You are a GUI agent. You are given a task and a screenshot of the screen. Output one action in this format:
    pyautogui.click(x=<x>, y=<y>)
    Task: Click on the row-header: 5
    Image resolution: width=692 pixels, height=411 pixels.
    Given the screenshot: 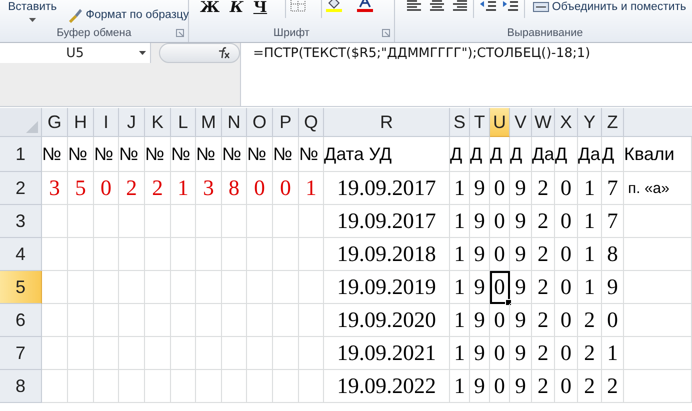 What is the action you would take?
    pyautogui.click(x=21, y=287)
    